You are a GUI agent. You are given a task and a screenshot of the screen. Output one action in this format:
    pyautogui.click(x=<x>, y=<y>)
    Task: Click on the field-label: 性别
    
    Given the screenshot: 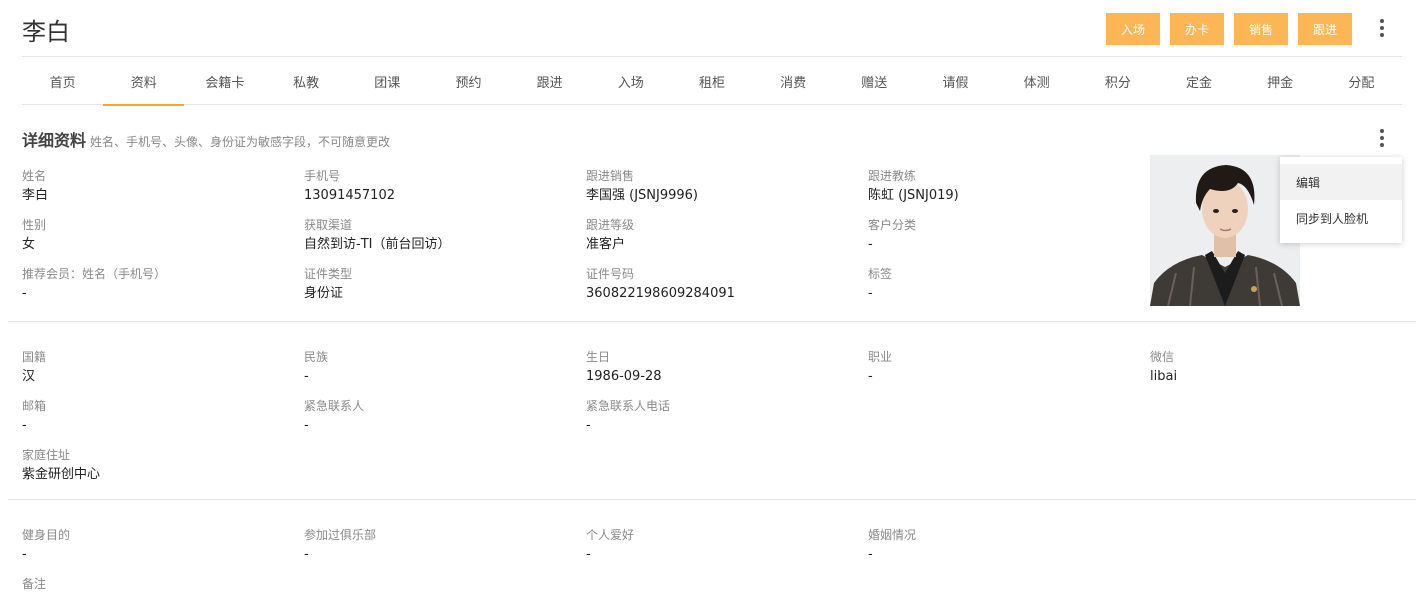 What is the action you would take?
    pyautogui.click(x=34, y=225)
    